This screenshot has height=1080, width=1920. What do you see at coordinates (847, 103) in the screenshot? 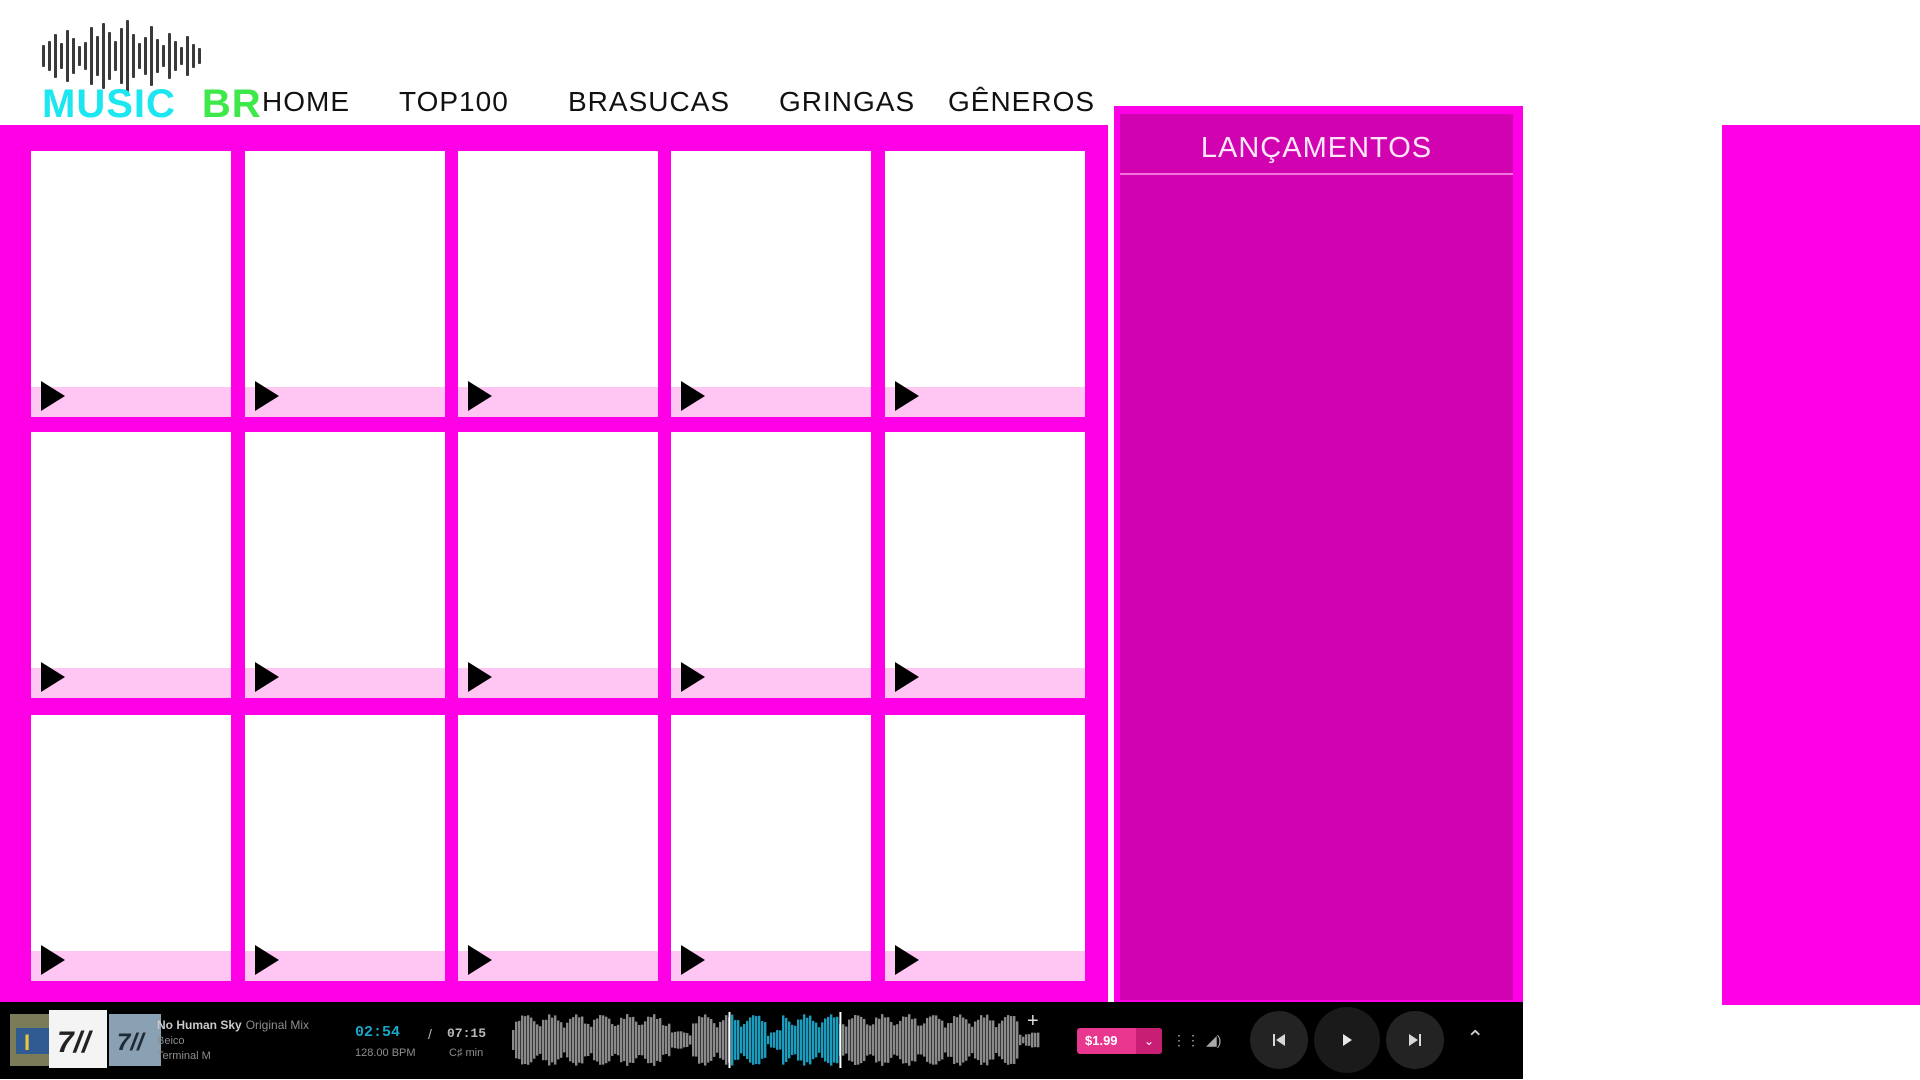
I see `nav-gringas: GRINGAS` at bounding box center [847, 103].